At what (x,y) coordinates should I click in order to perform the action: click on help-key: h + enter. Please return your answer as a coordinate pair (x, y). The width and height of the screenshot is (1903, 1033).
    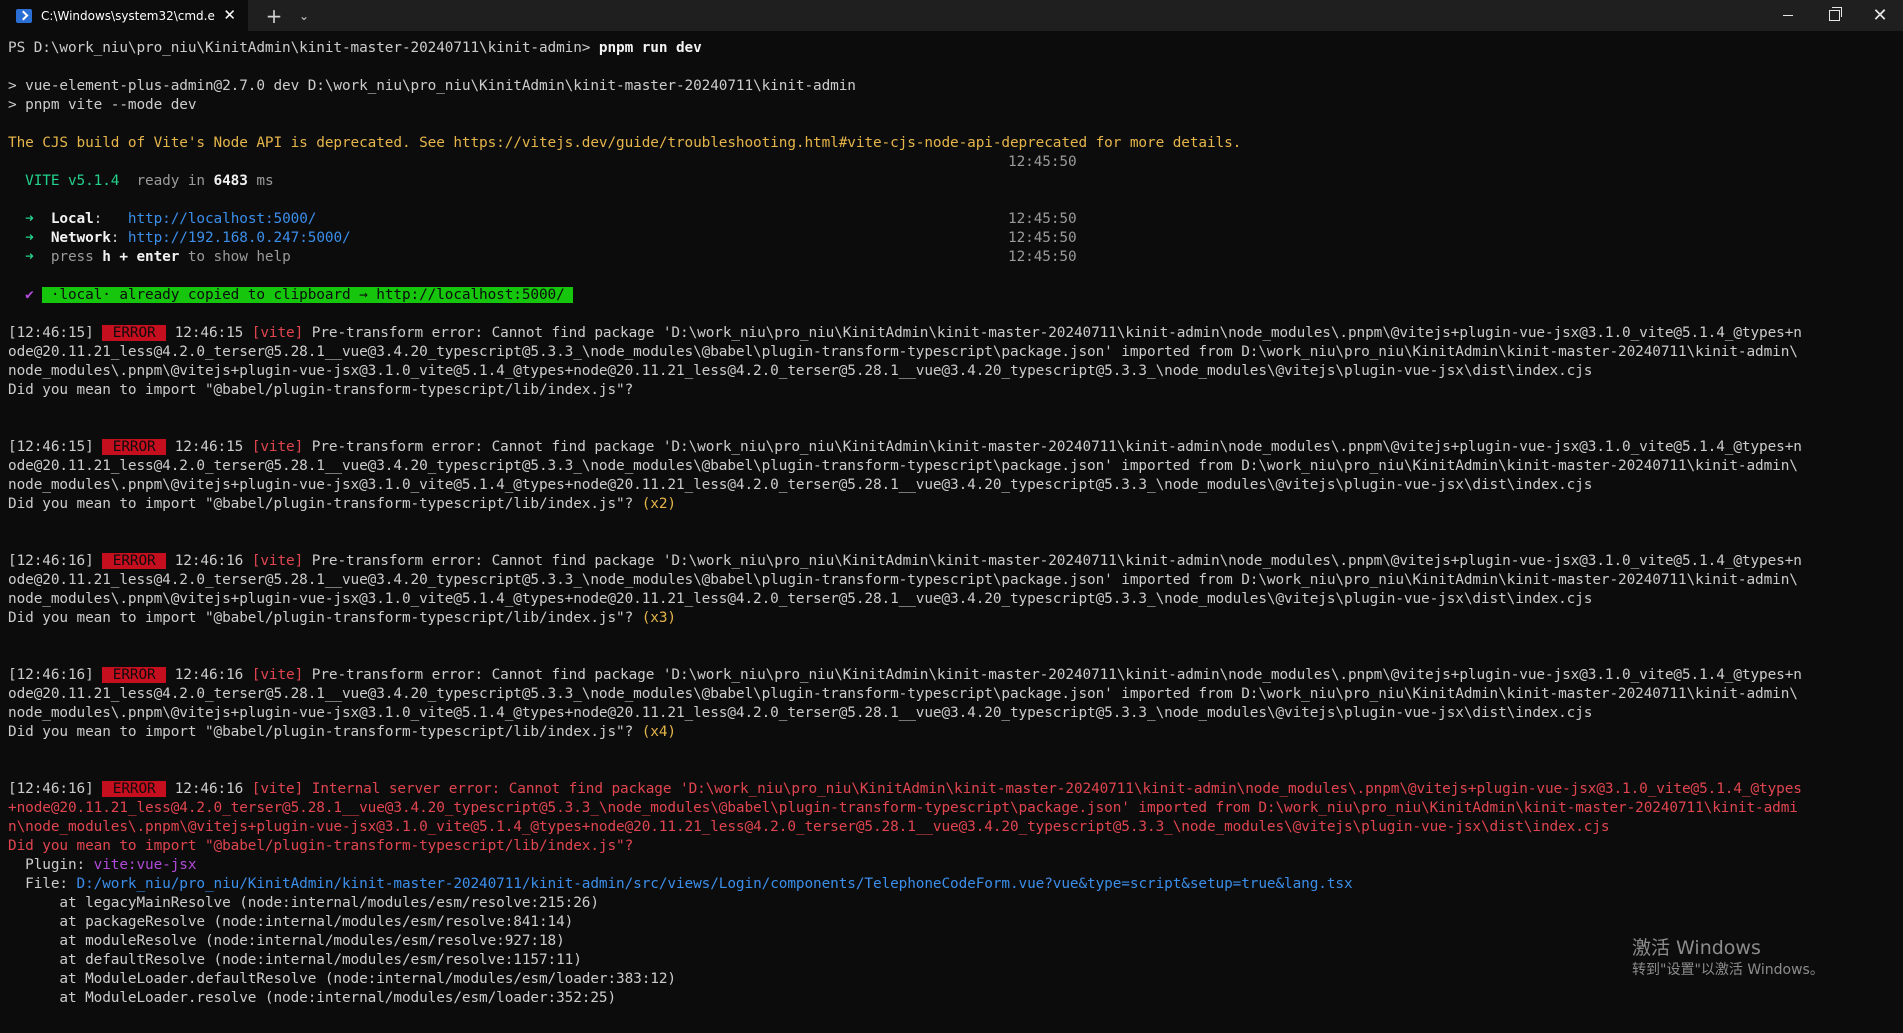
    Looking at the image, I should click on (141, 257).